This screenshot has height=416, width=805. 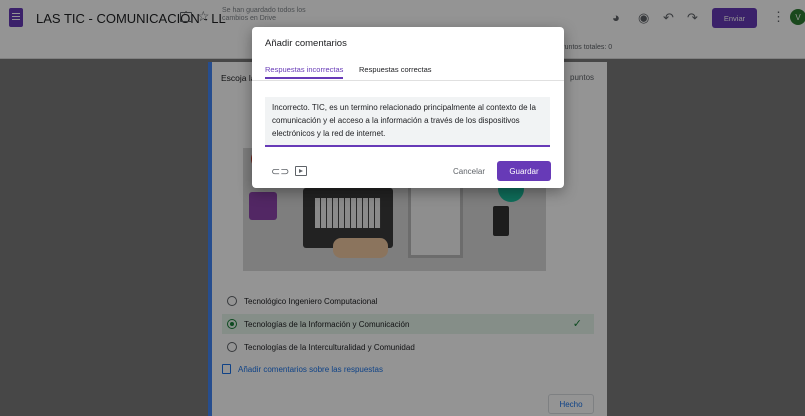 I want to click on save-button: Guardar, so click(x=524, y=171).